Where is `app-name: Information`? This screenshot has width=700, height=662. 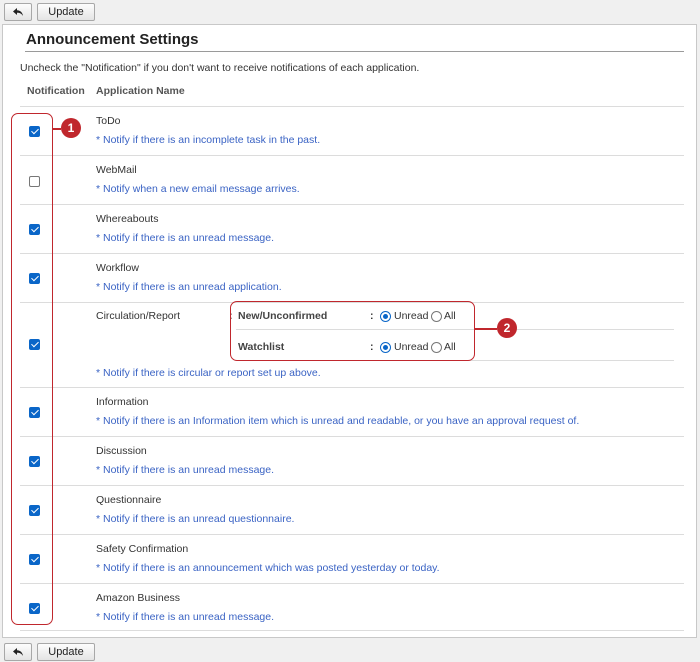 app-name: Information is located at coordinates (122, 402).